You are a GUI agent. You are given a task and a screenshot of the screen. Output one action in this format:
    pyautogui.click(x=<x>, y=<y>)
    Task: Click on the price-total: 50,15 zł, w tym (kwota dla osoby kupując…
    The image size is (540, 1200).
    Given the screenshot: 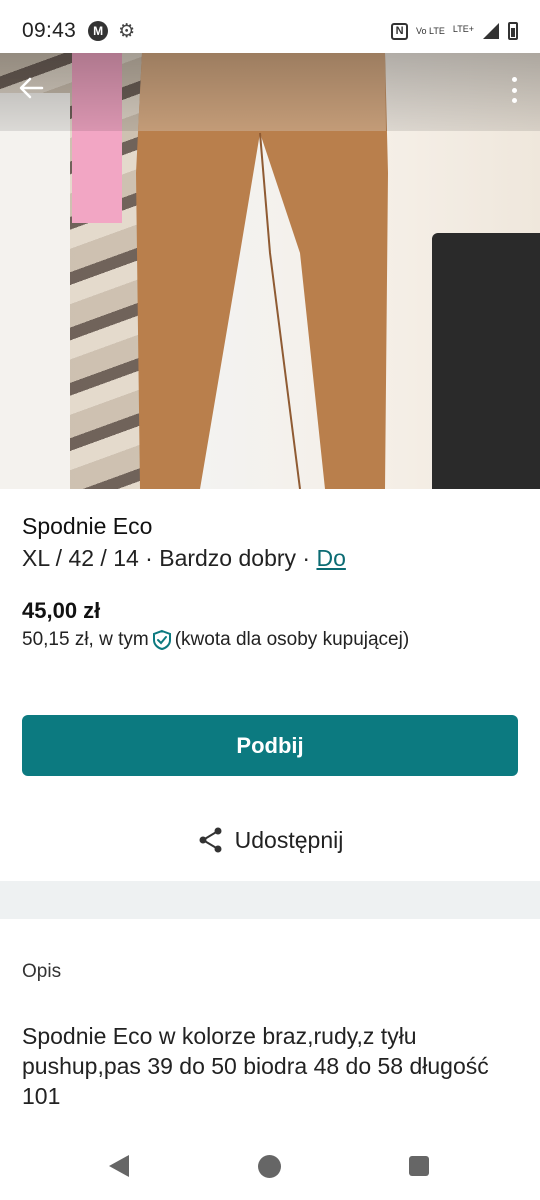 What is the action you would take?
    pyautogui.click(x=215, y=640)
    